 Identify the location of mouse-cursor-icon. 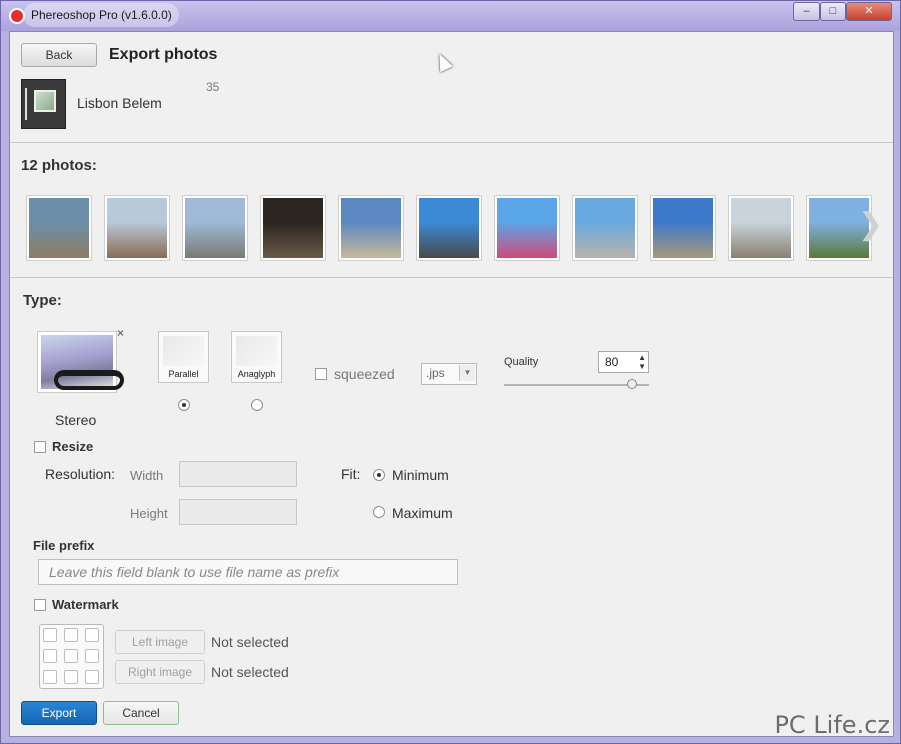
(443, 61).